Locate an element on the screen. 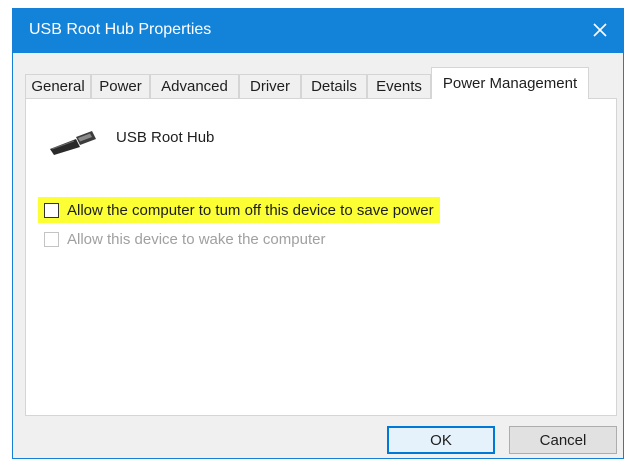 This screenshot has width=627, height=463. tab-driver: Driver is located at coordinates (270, 86).